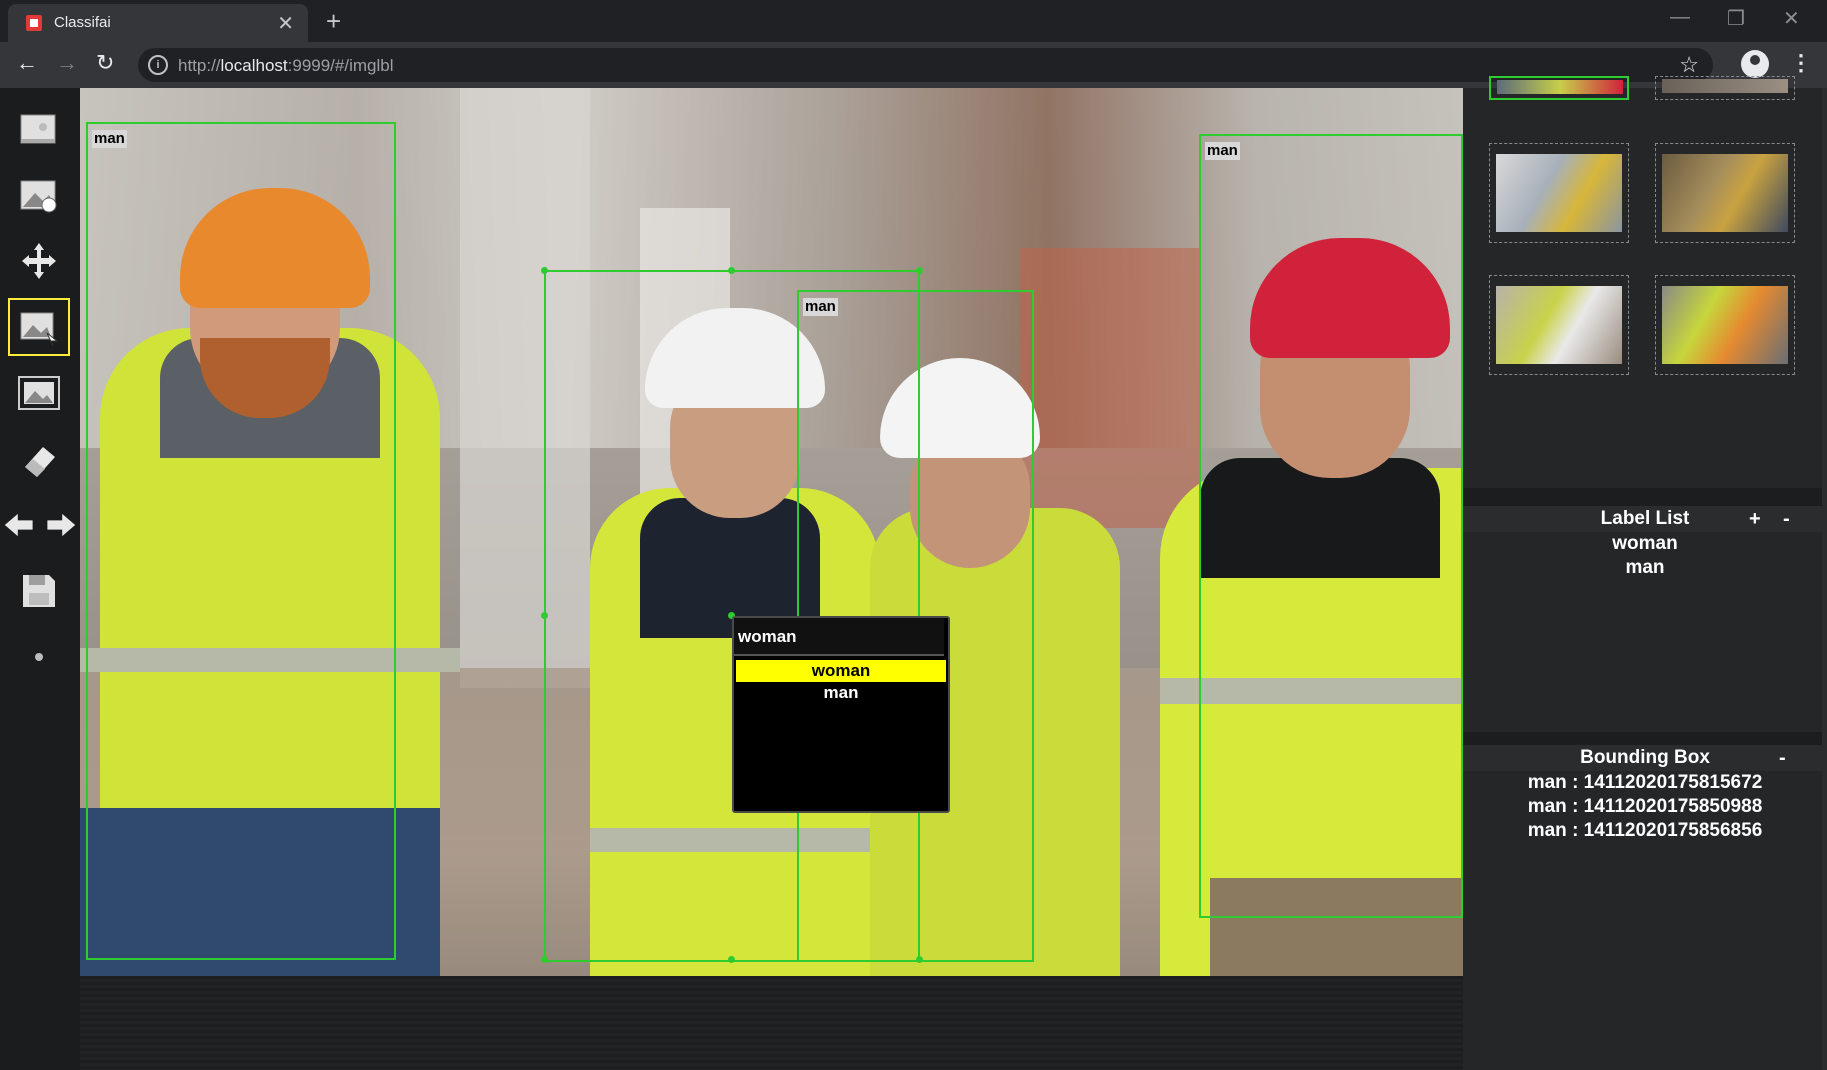 This screenshot has height=1070, width=1827. I want to click on minimize-icon: —, so click(1680, 17).